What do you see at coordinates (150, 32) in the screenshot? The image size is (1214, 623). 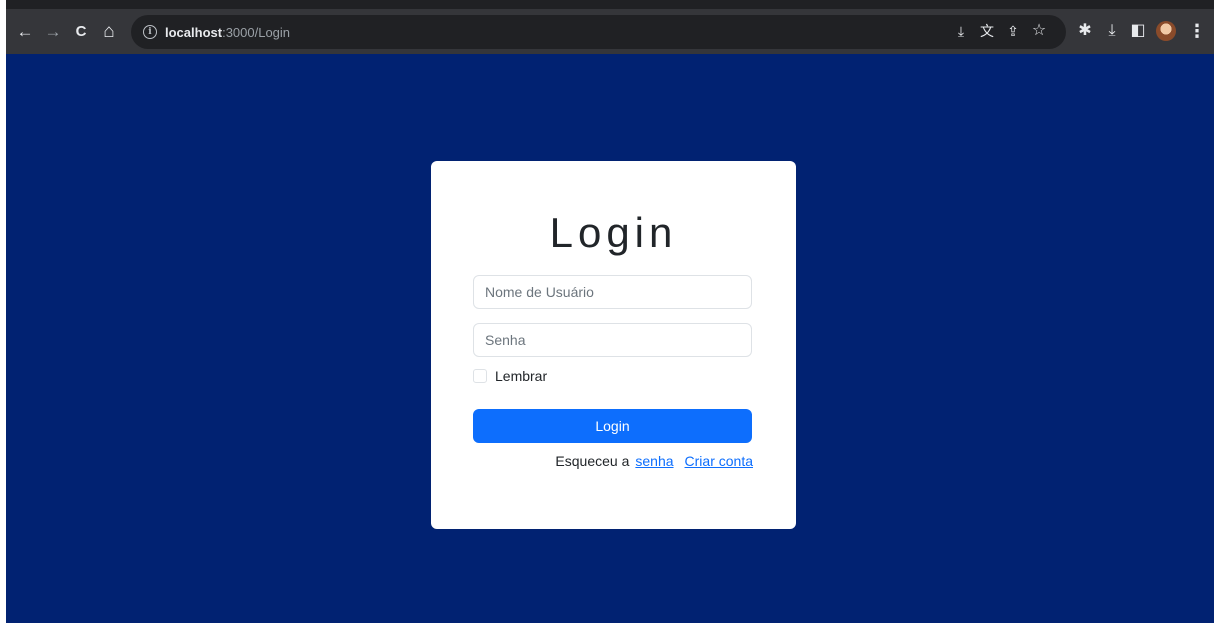 I see `site-info-icon: i` at bounding box center [150, 32].